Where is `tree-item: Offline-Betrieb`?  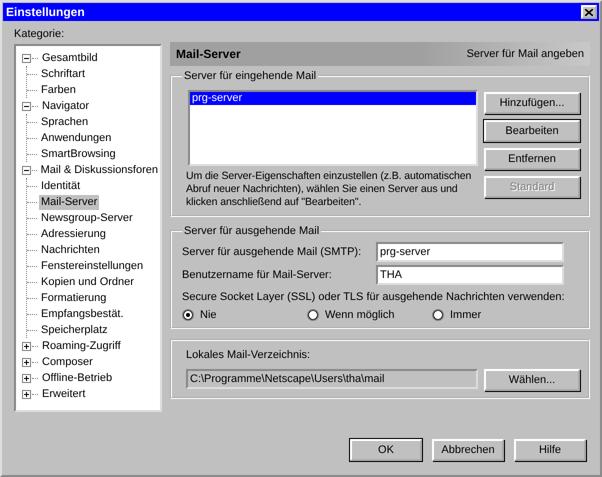
tree-item: Offline-Betrieb is located at coordinates (77, 378).